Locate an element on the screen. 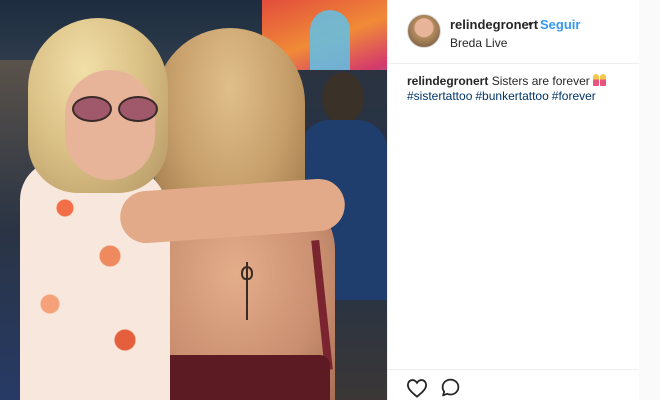 Image resolution: width=660 pixels, height=400 pixels. woman-face is located at coordinates (110, 125).